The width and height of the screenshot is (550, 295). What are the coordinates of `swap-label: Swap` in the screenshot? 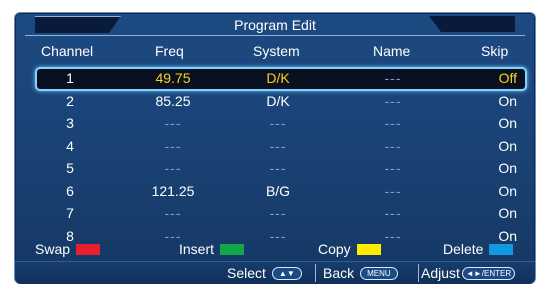 It's located at (53, 249).